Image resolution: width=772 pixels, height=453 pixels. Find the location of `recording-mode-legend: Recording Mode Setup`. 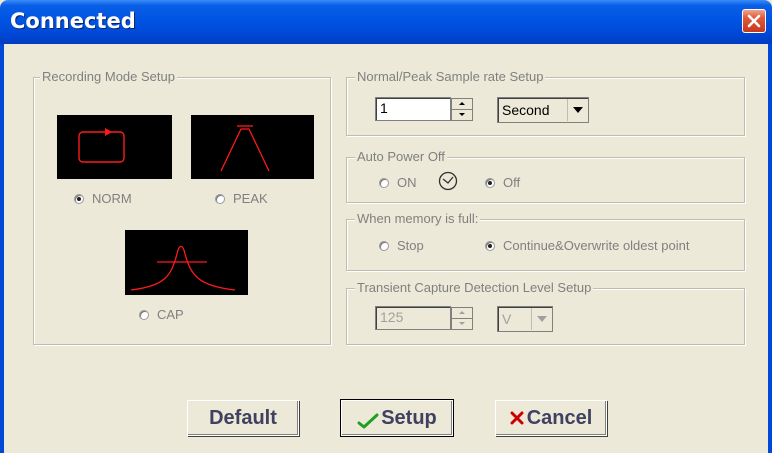

recording-mode-legend: Recording Mode Setup is located at coordinates (108, 76).